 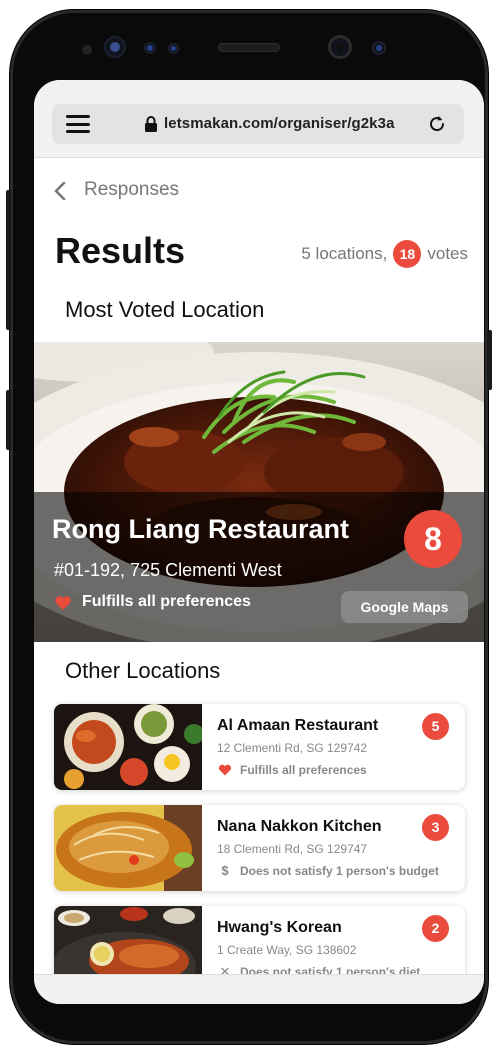 I want to click on front-sensor, so click(x=115, y=47).